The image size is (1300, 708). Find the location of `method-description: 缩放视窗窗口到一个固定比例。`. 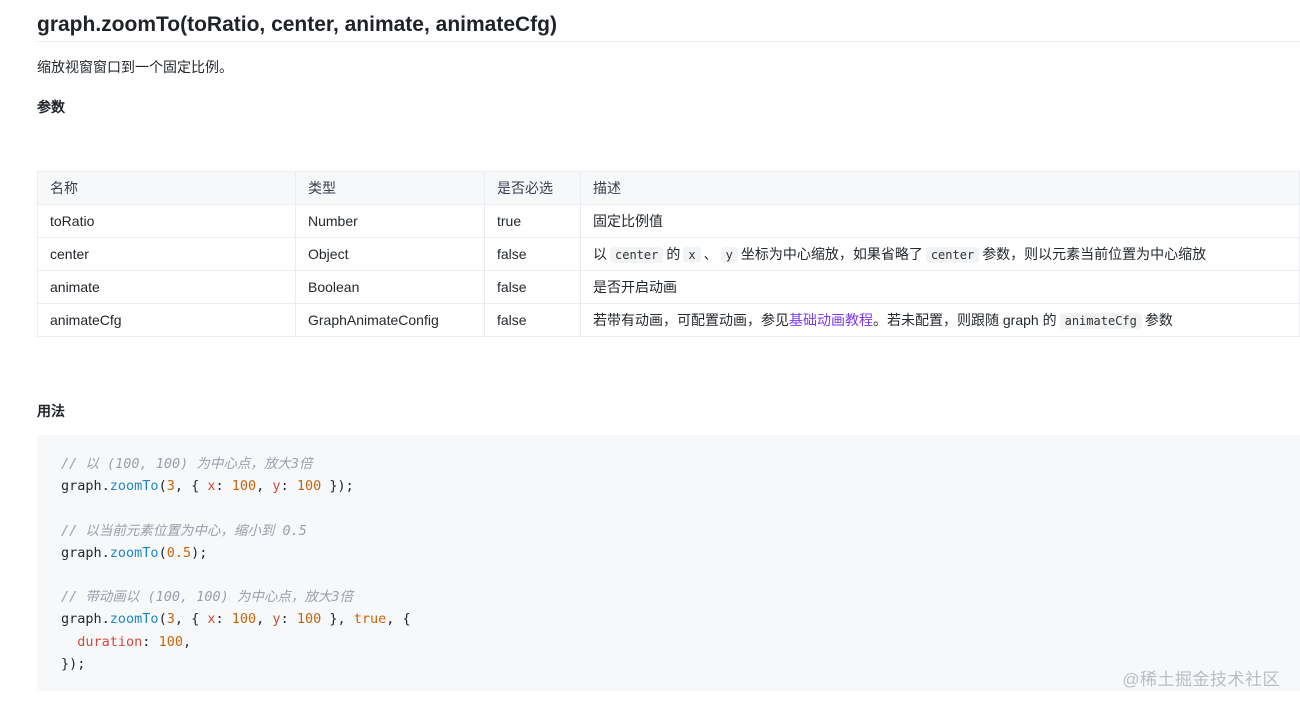

method-description: 缩放视窗窗口到一个固定比例。 is located at coordinates (135, 67).